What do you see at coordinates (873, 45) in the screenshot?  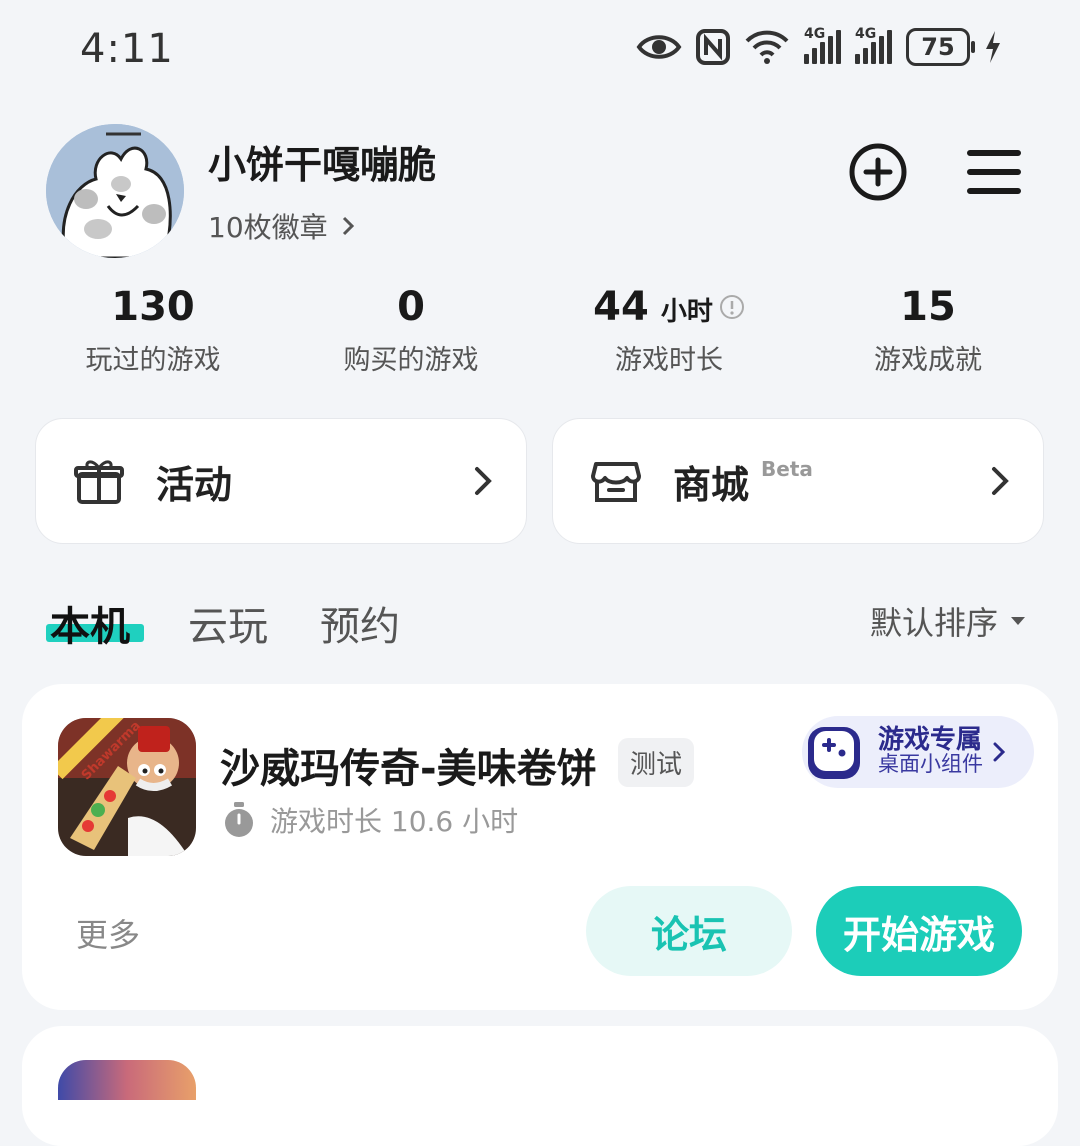 I see `signal-icon-2: 4G` at bounding box center [873, 45].